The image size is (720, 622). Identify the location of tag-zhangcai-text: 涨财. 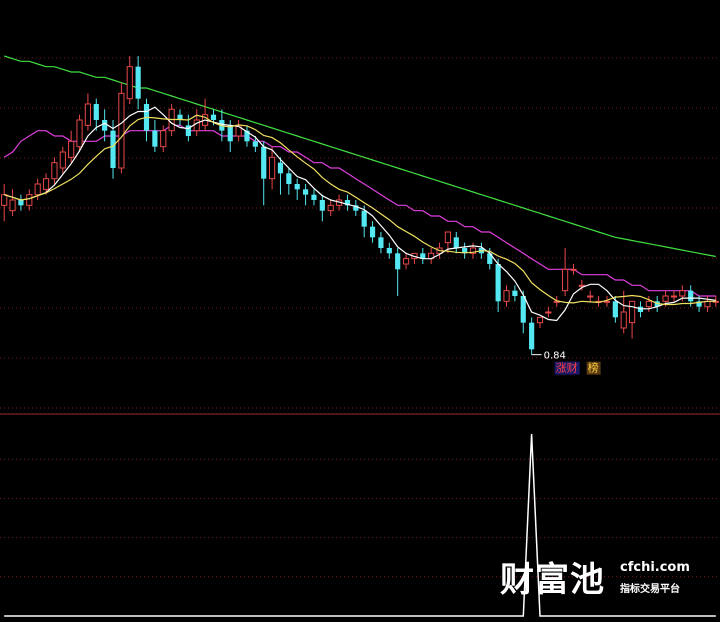
(567, 368).